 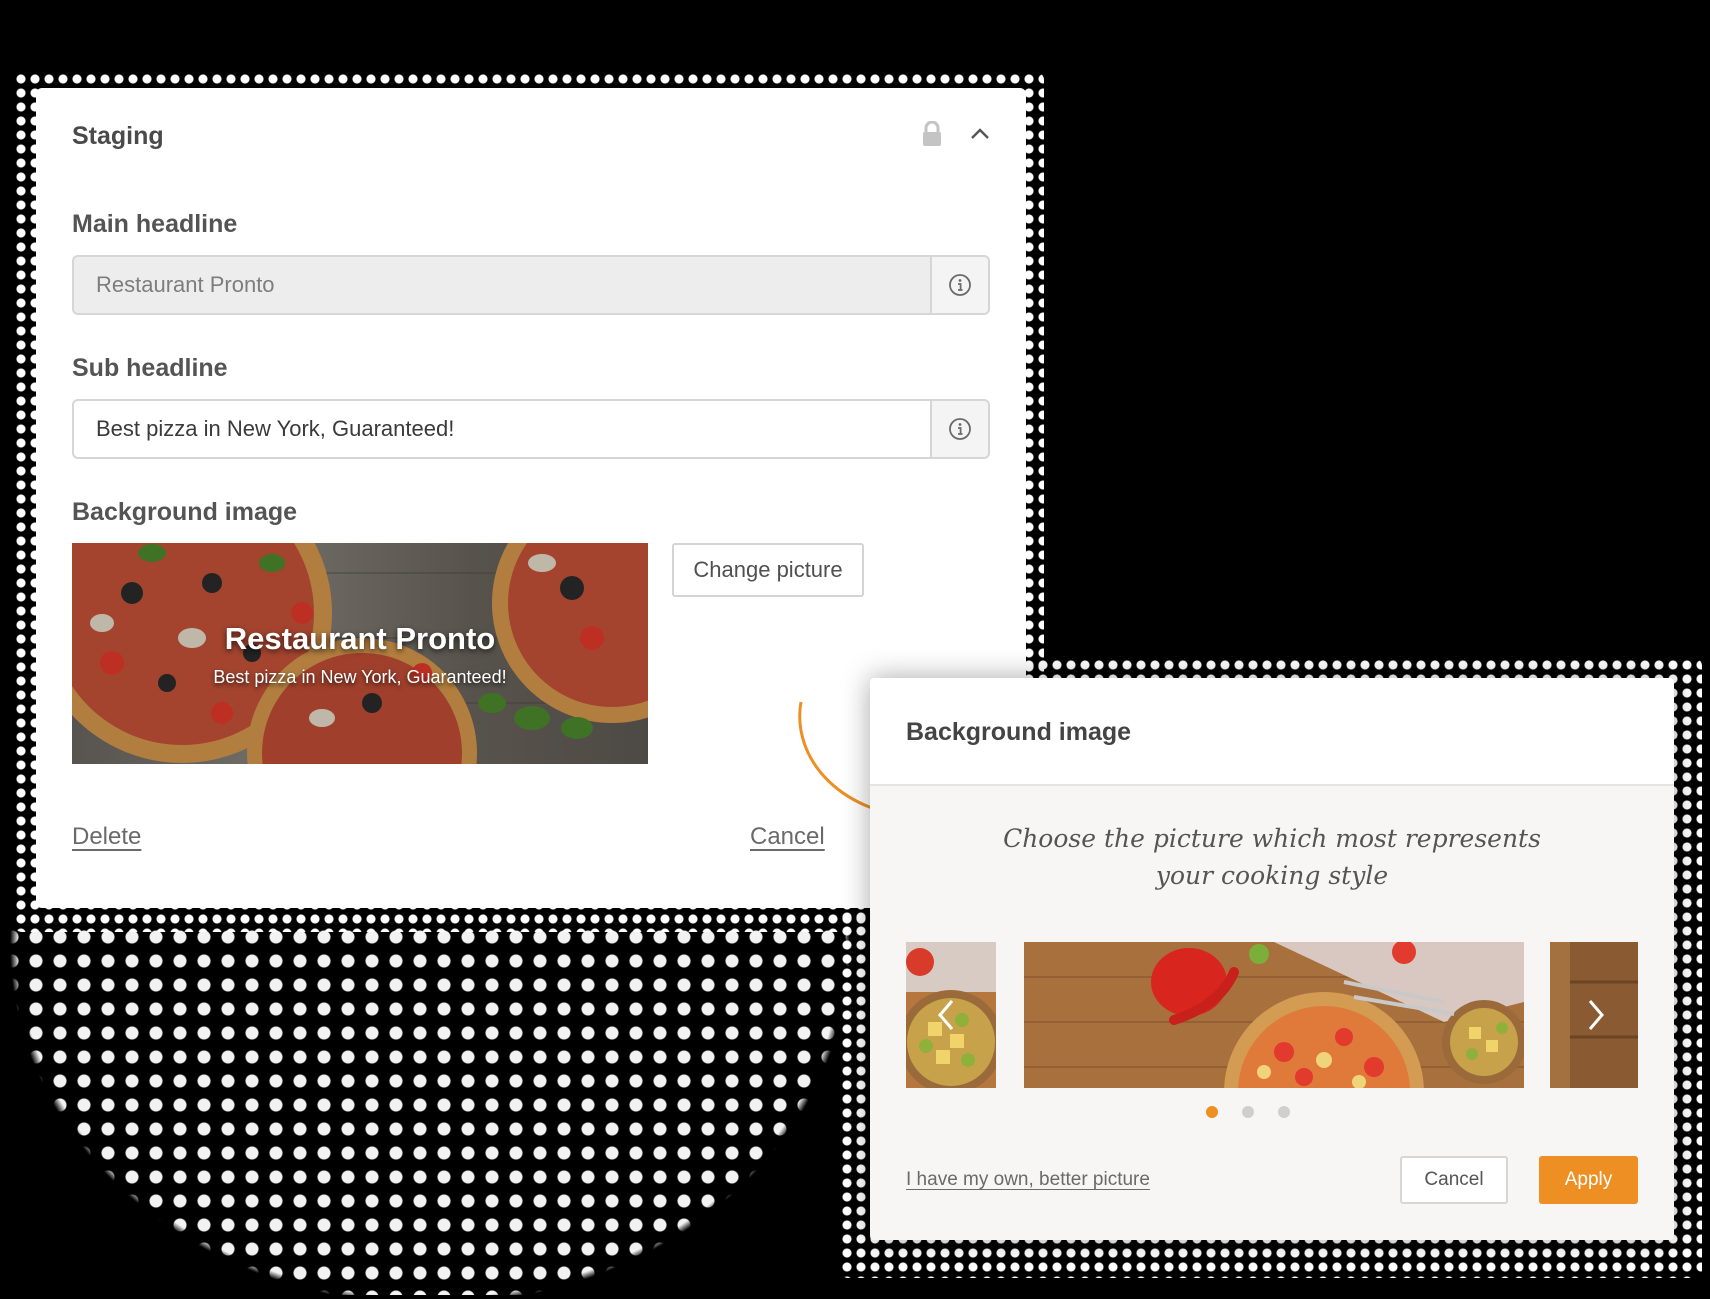 I want to click on chevron-left-icon, so click(x=946, y=1015).